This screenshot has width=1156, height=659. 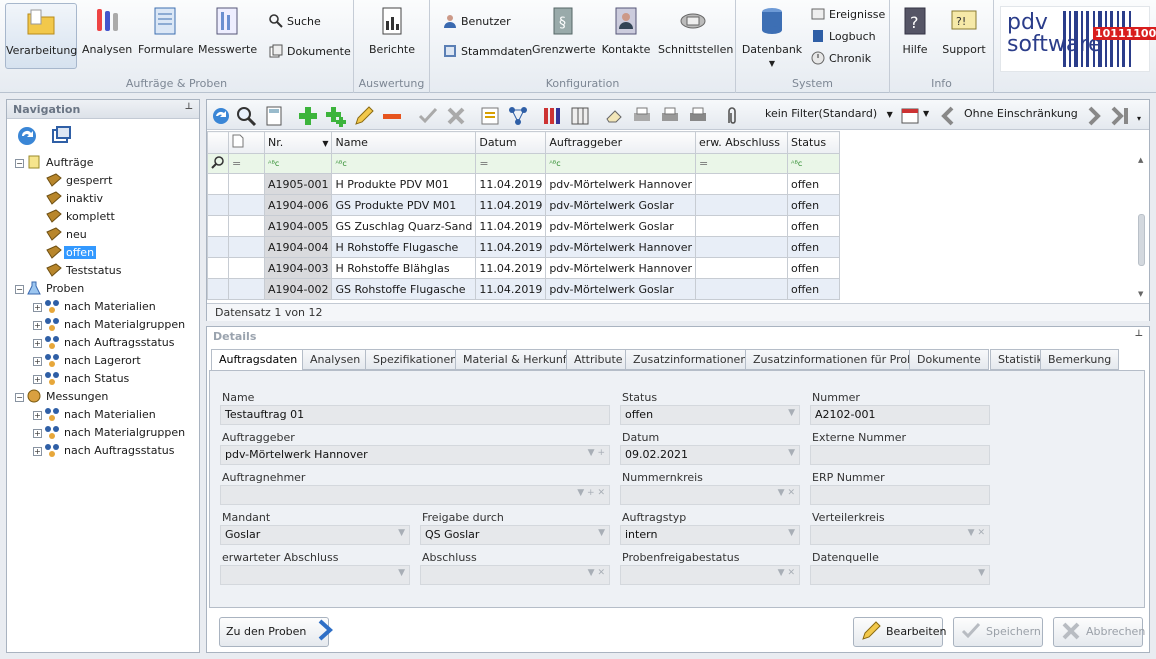 What do you see at coordinates (598, 359) in the screenshot?
I see `tab-attribute: Attribute` at bounding box center [598, 359].